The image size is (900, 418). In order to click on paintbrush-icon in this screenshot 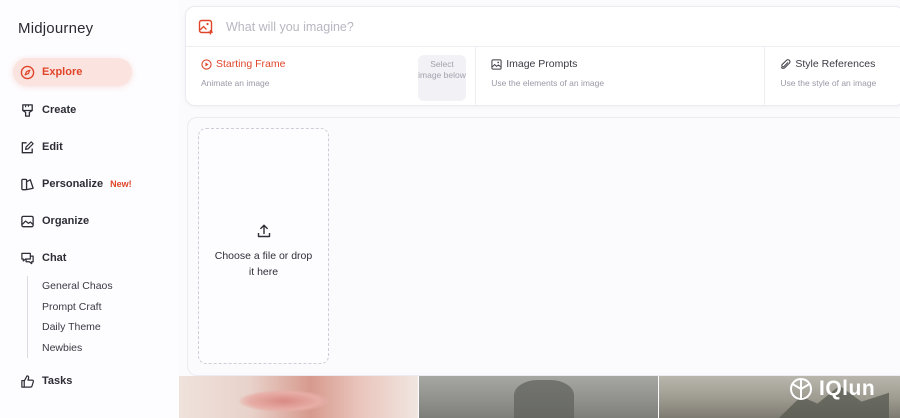, I will do `click(27, 110)`.